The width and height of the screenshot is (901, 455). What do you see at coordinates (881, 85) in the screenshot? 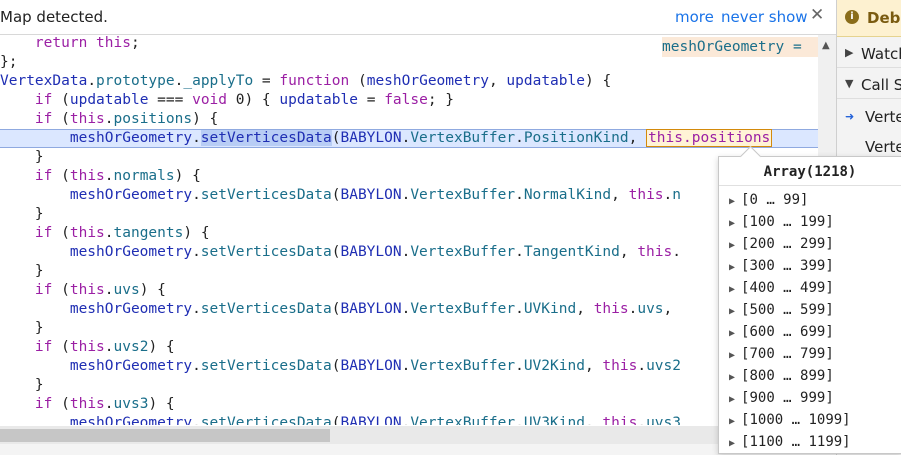
I see `call-stack-label: Call S` at bounding box center [881, 85].